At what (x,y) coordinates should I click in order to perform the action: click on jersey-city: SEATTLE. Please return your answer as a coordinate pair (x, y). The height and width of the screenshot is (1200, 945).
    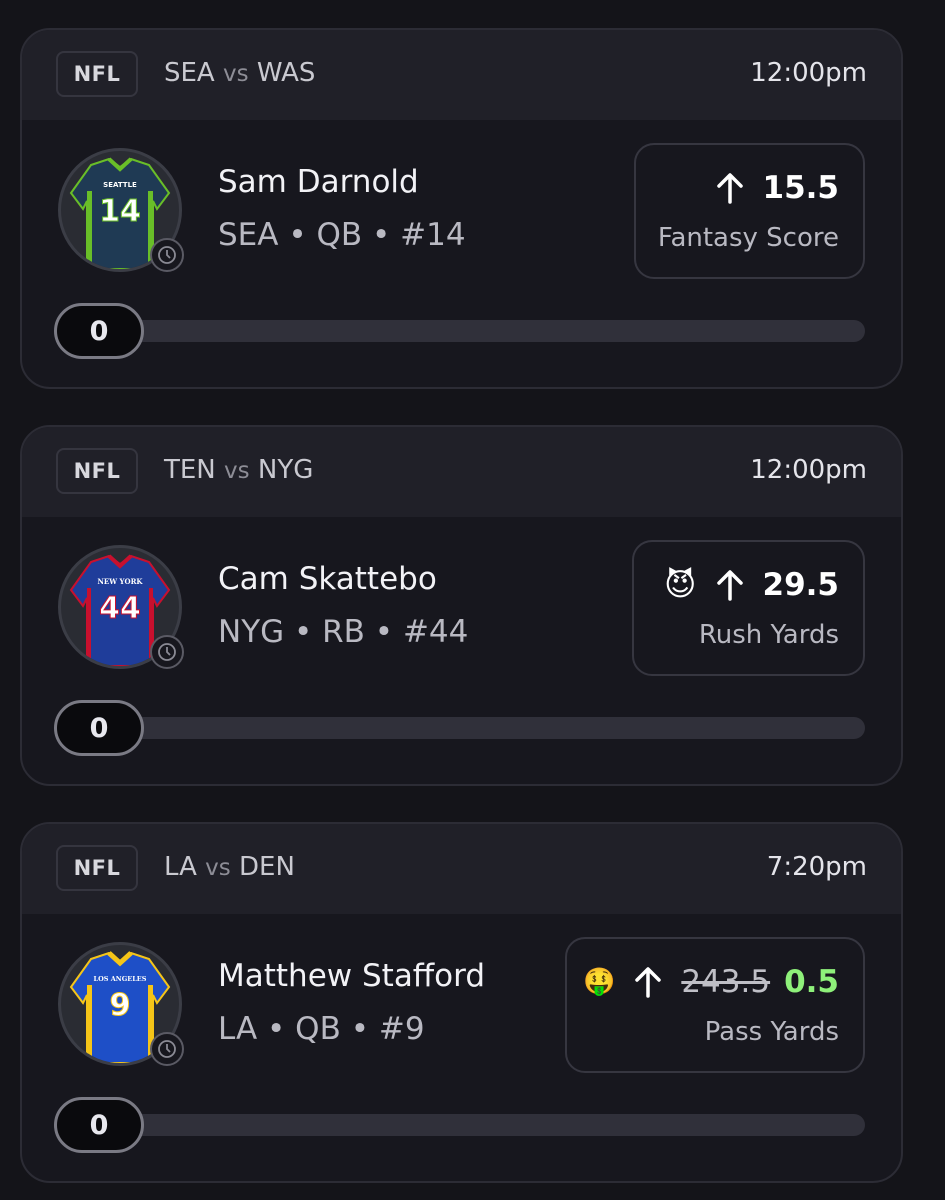
    Looking at the image, I should click on (120, 185).